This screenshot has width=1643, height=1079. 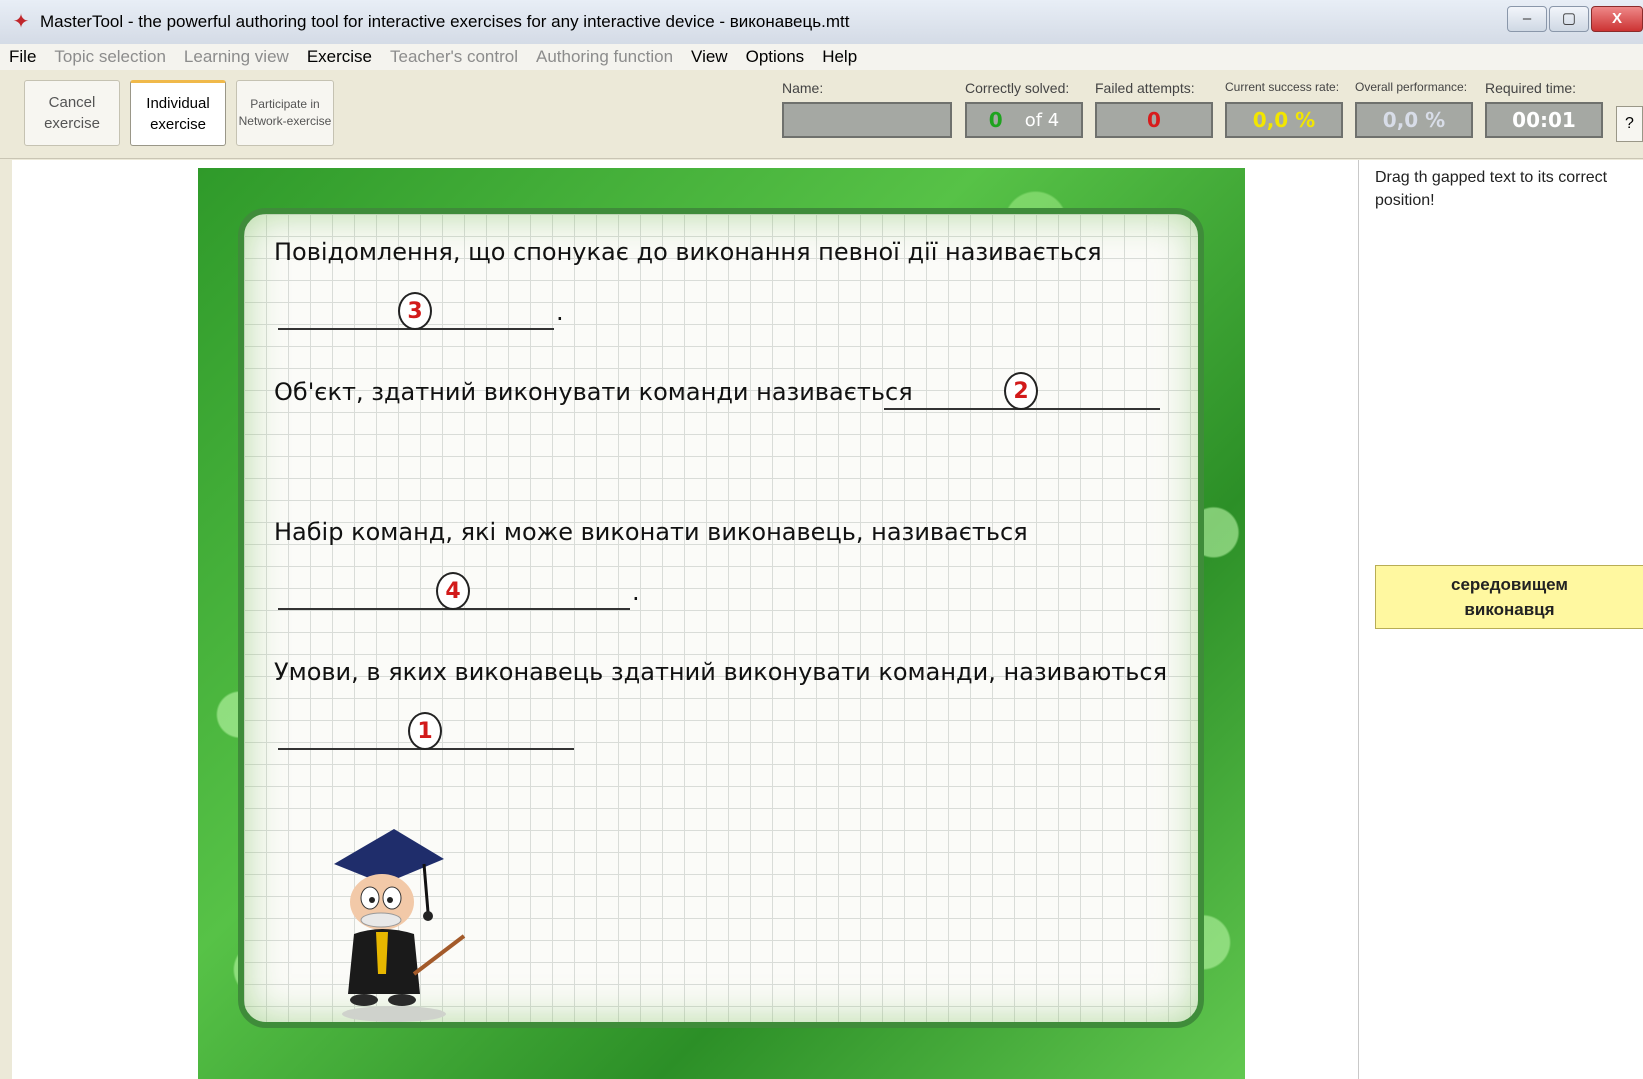 I want to click on failed-attempts-value: 0, so click(x=1154, y=120).